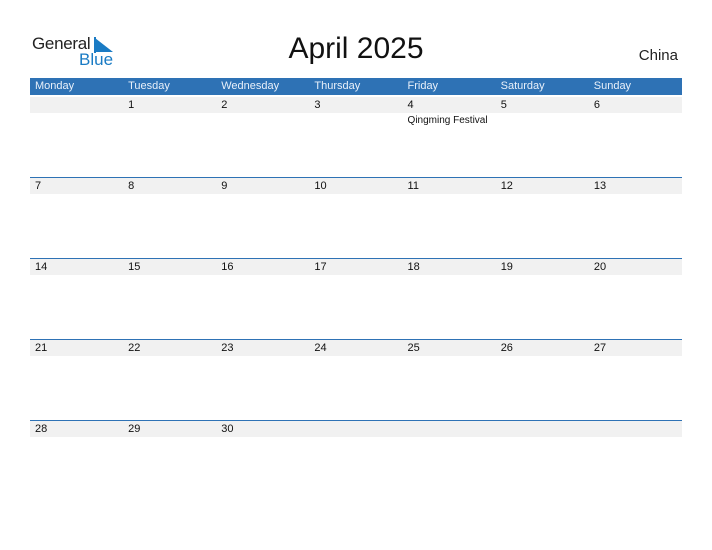 Image resolution: width=712 pixels, height=550 pixels. I want to click on day-number: 7, so click(38, 186).